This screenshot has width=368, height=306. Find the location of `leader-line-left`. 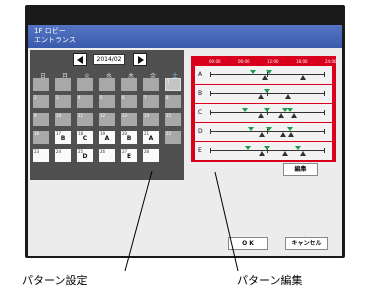

leader-line-left is located at coordinates (138, 221).